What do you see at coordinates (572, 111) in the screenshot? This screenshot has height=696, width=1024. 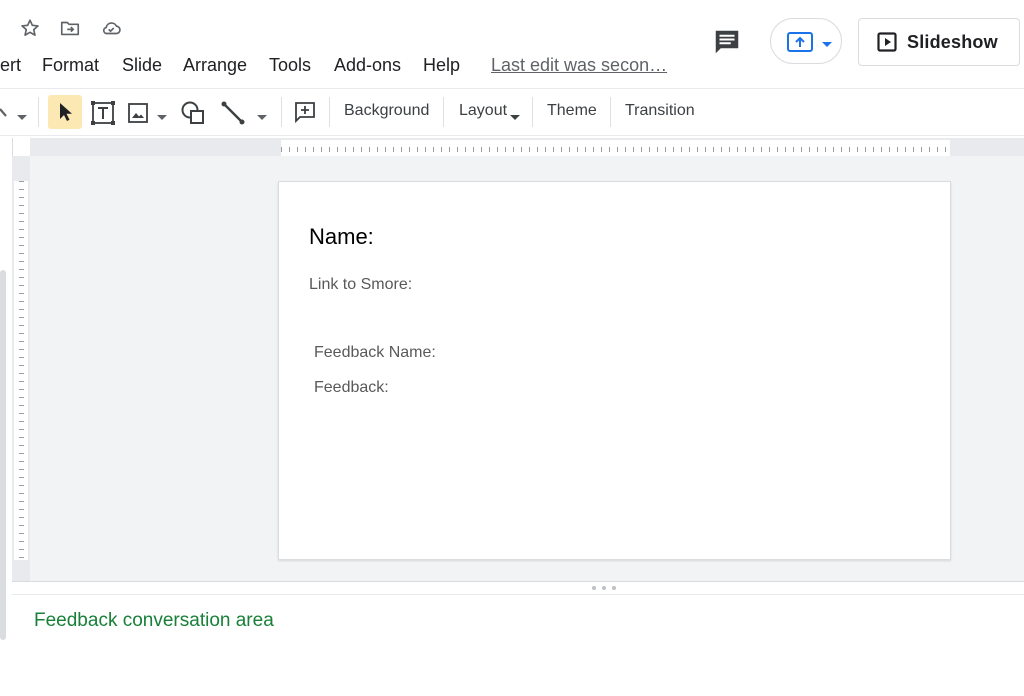 I see `theme-button: Theme` at bounding box center [572, 111].